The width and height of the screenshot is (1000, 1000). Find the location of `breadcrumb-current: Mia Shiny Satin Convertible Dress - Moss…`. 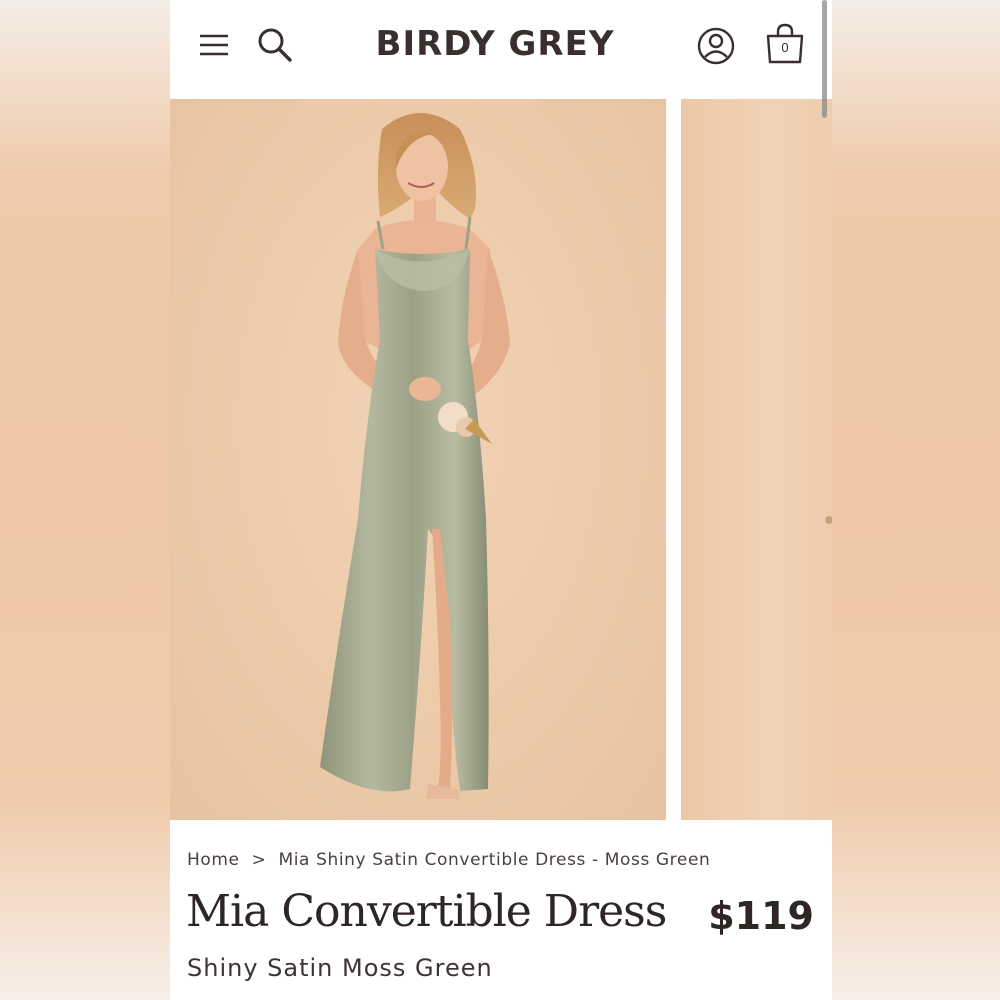

breadcrumb-current: Mia Shiny Satin Convertible Dress - Moss… is located at coordinates (494, 860).